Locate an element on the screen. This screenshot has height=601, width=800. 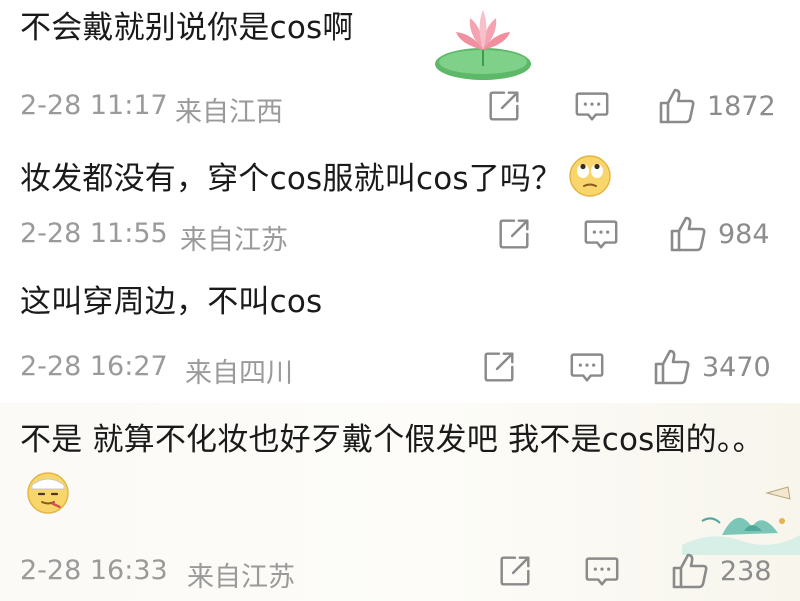
like-count: 984 is located at coordinates (744, 234).